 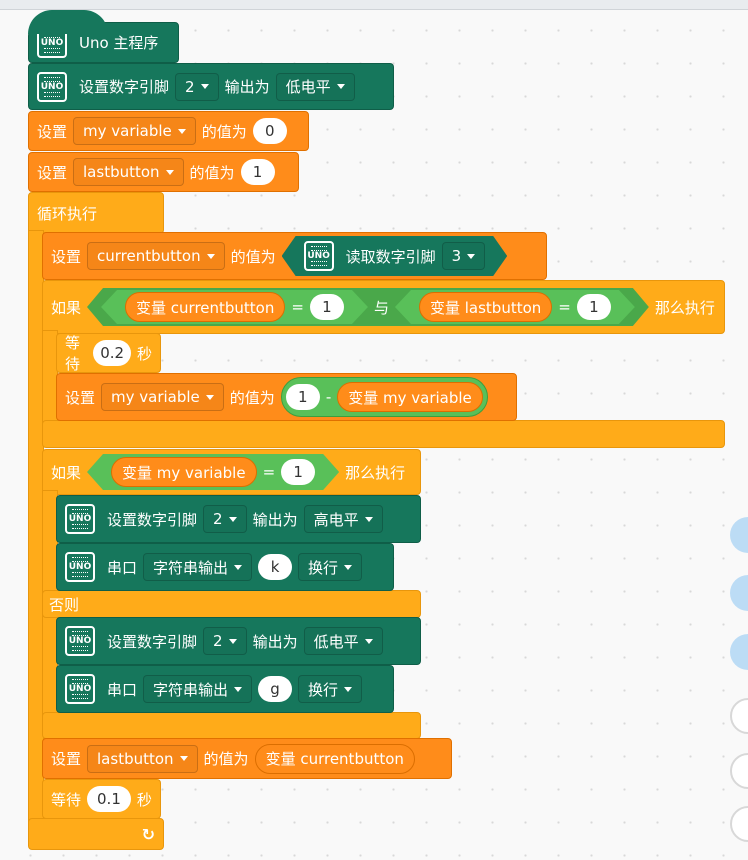 I want to click on block-label: 循环执行, so click(x=67, y=213).